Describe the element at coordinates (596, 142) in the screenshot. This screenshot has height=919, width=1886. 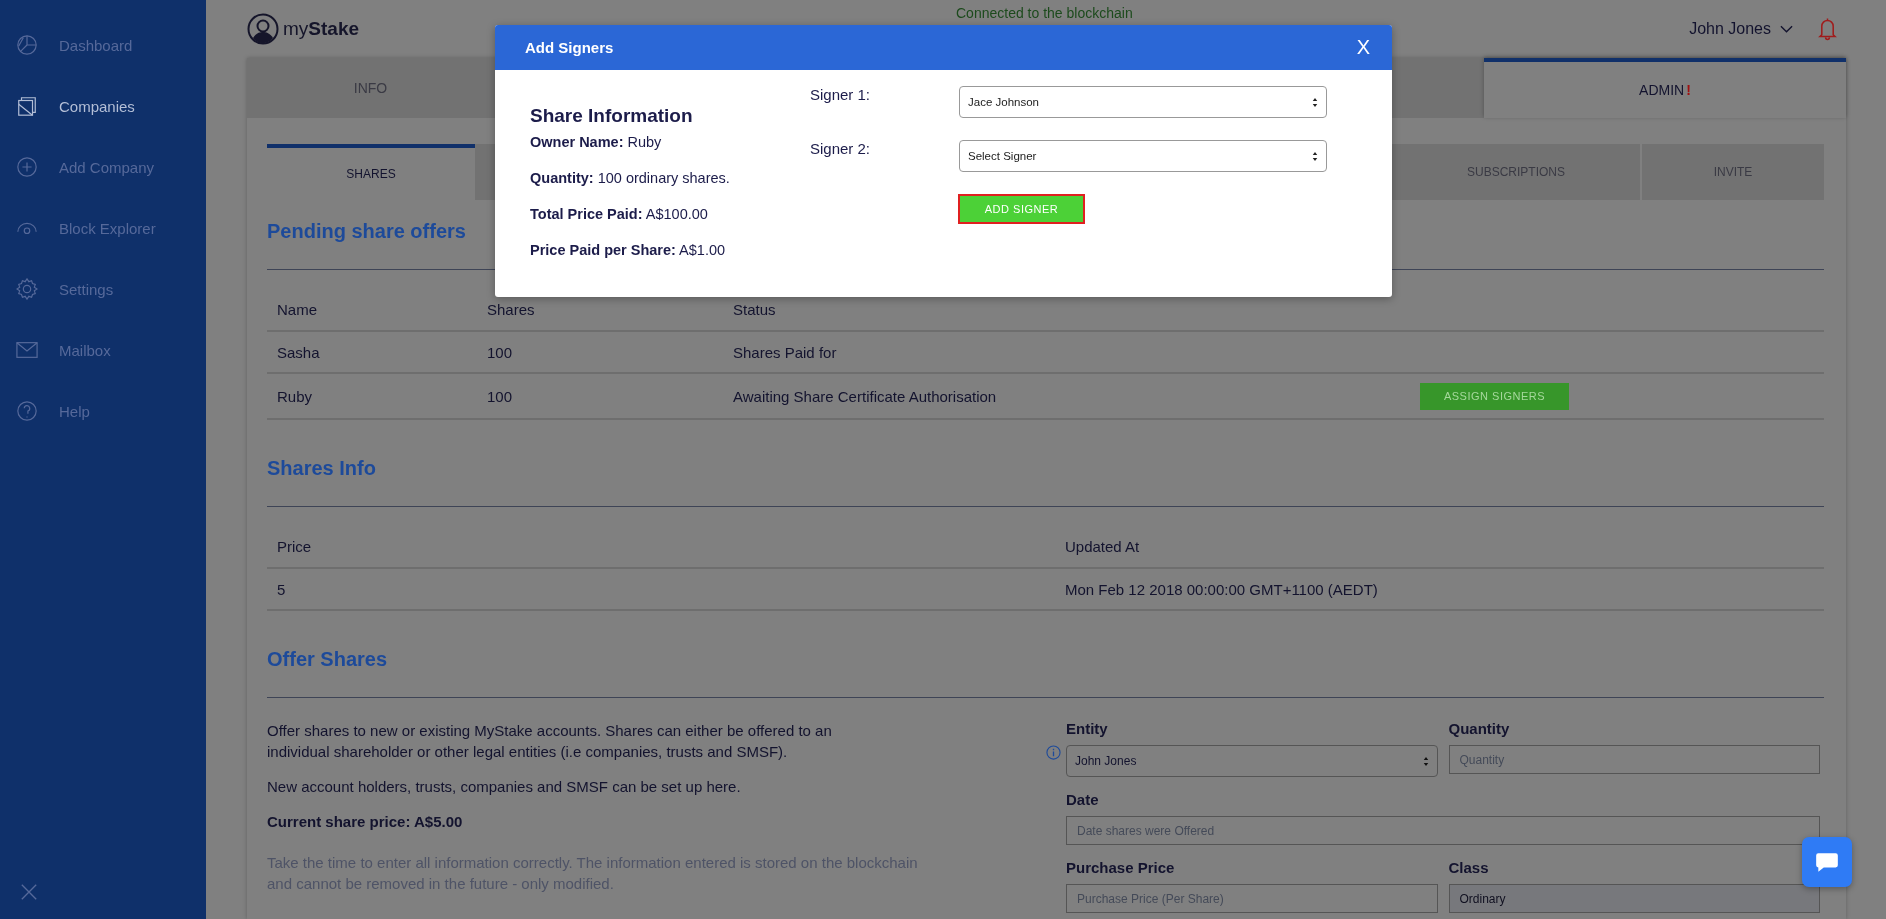
I see `info-line: Owner Name: Ruby` at that location.